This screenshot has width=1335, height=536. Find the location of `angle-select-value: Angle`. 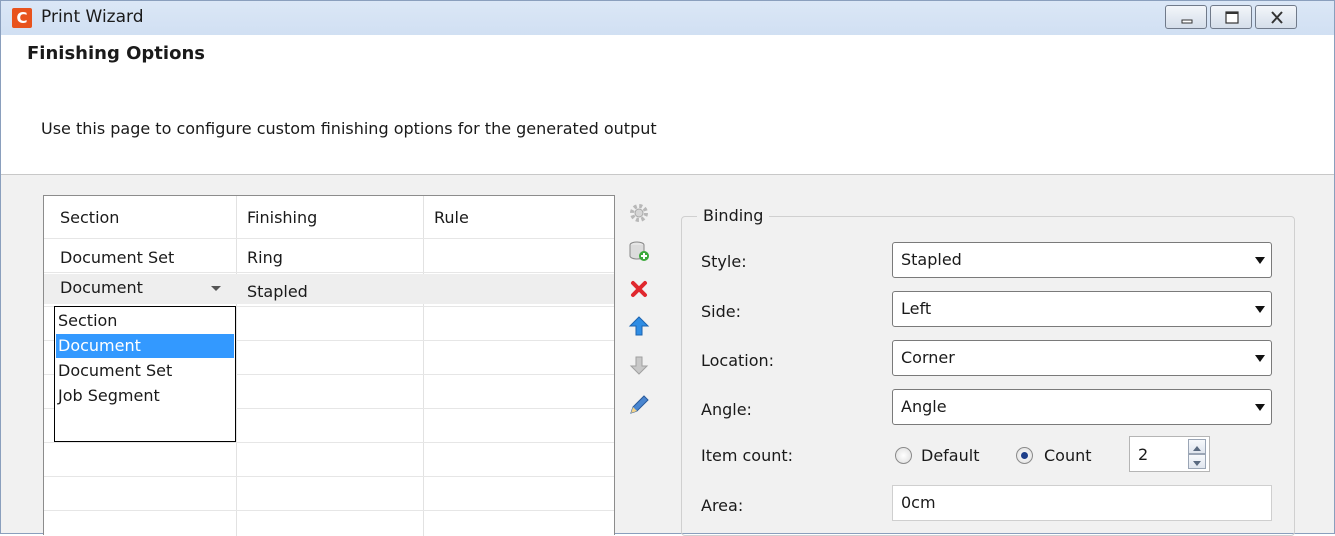

angle-select-value: Angle is located at coordinates (924, 406).